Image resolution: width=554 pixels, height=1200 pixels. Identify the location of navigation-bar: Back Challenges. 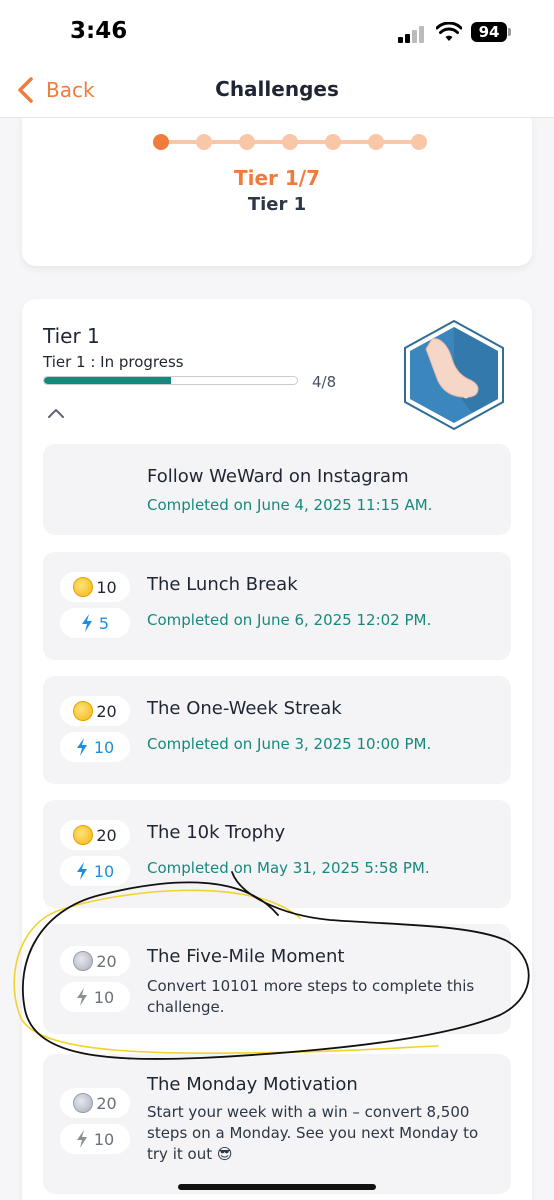
(277, 91).